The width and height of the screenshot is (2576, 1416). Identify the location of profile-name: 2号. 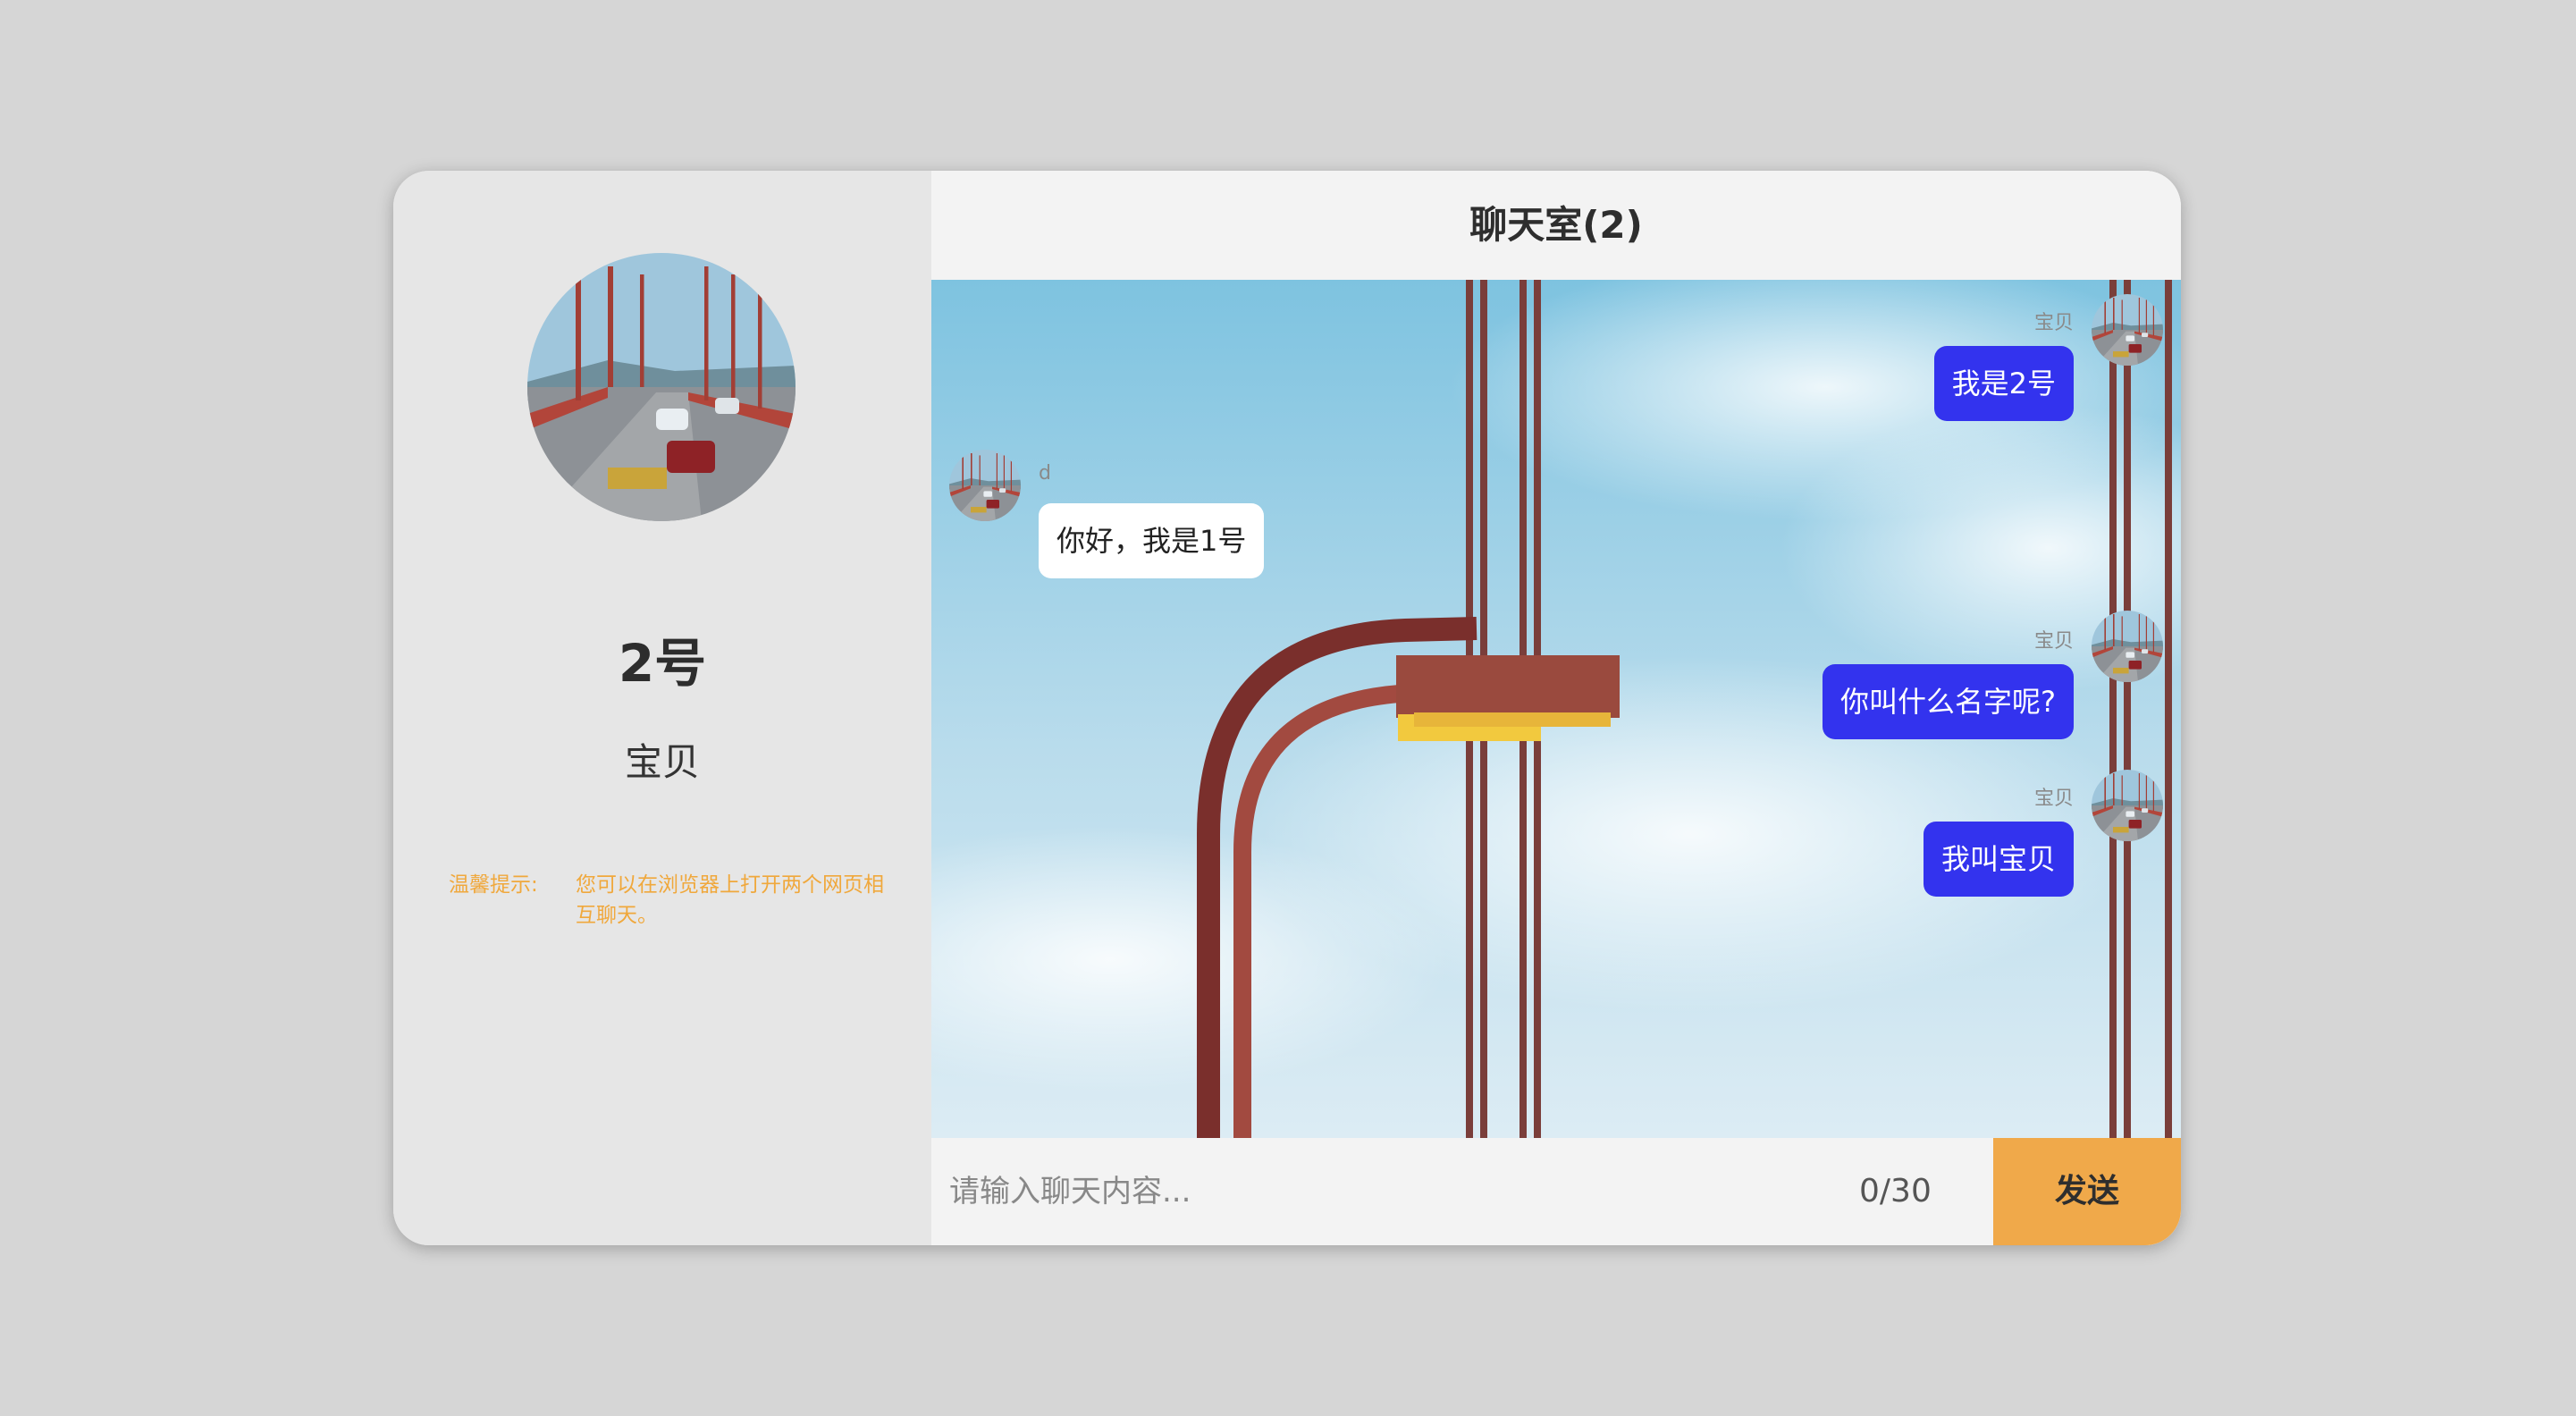
(663, 663).